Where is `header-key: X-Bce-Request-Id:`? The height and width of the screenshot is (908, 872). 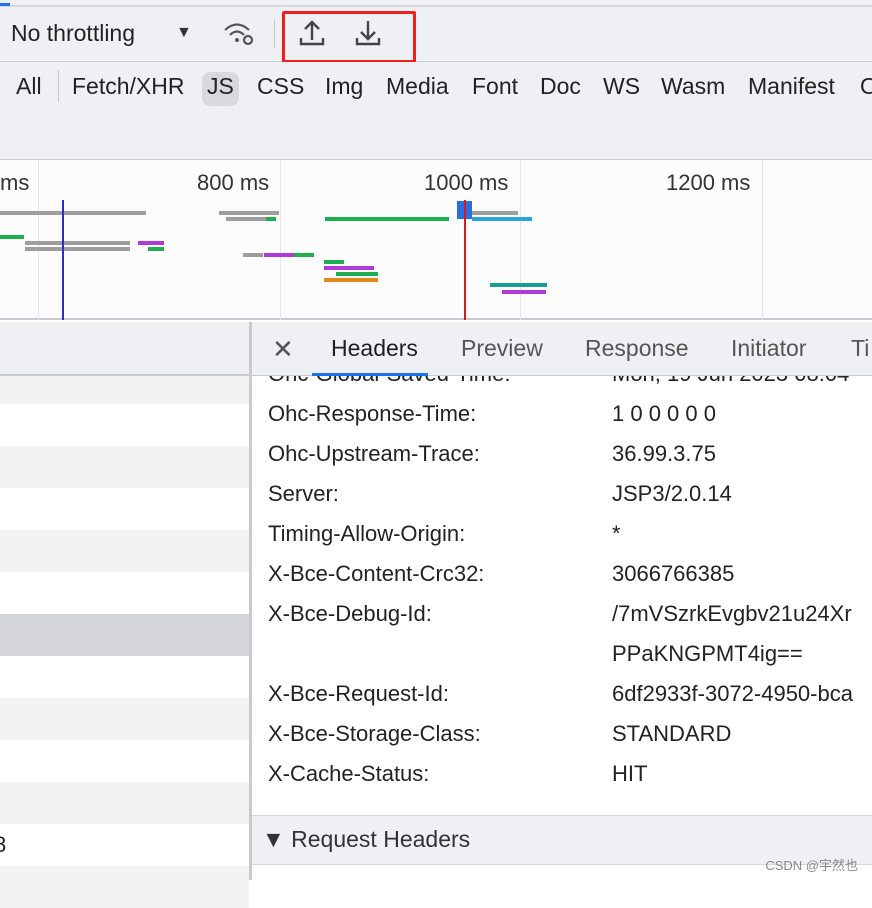 header-key: X-Bce-Request-Id: is located at coordinates (358, 693).